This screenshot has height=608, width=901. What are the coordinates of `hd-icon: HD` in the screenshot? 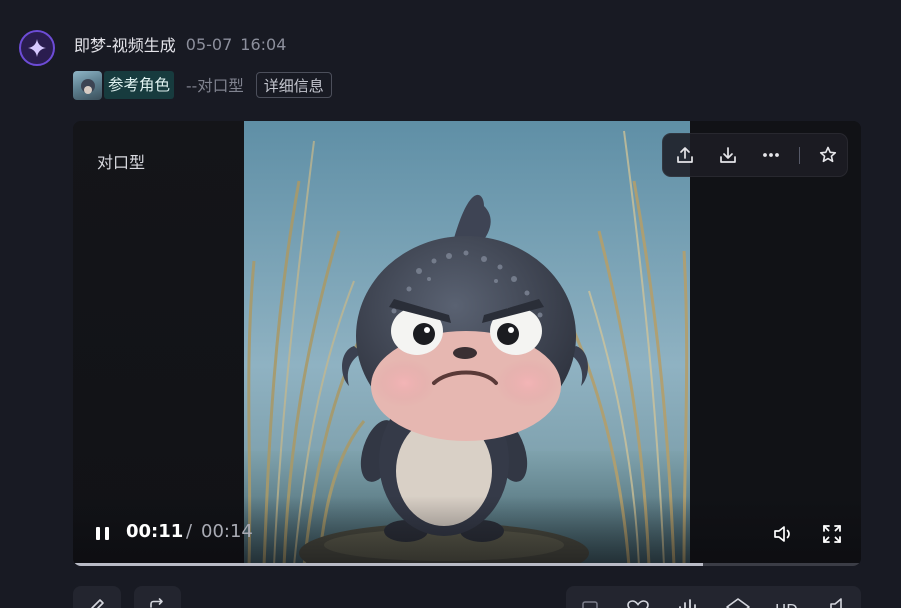 It's located at (788, 603).